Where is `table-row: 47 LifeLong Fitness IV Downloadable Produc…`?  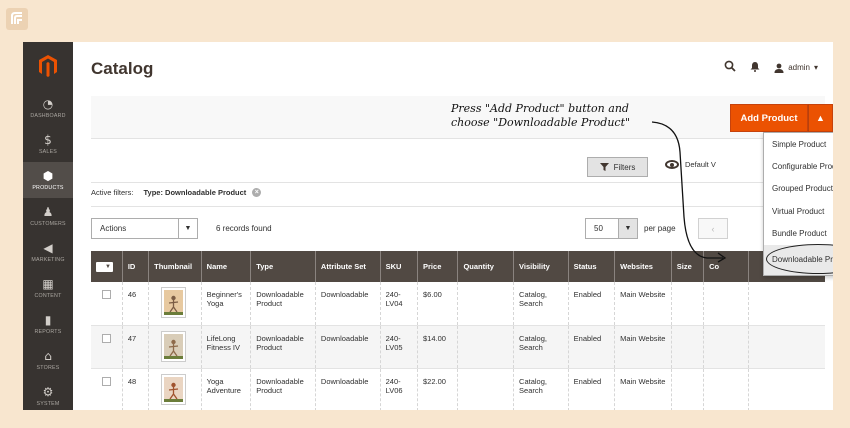 table-row: 47 LifeLong Fitness IV Downloadable Produc… is located at coordinates (458, 346).